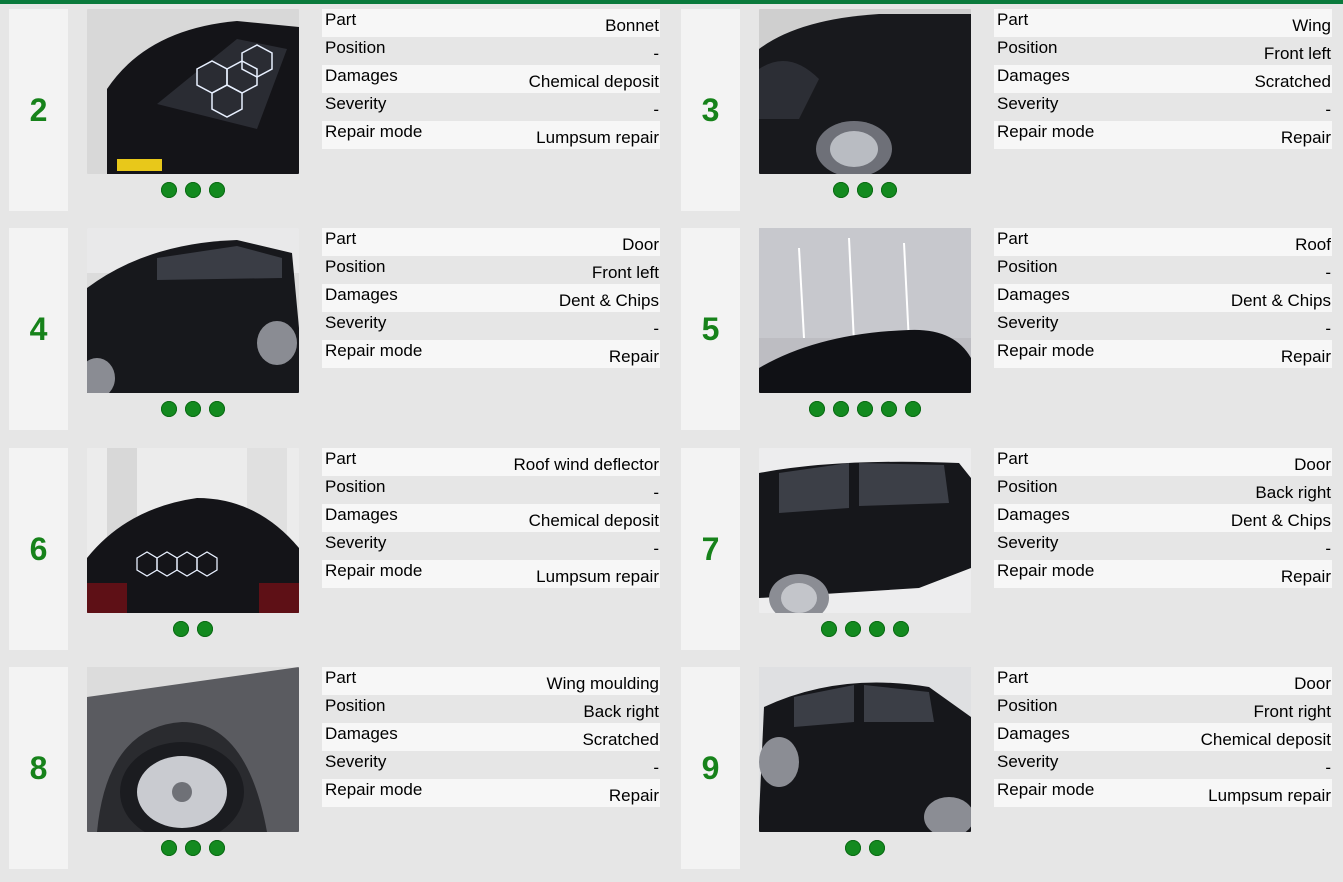 This screenshot has height=882, width=1343. I want to click on position-row: Position Front left, so click(491, 270).